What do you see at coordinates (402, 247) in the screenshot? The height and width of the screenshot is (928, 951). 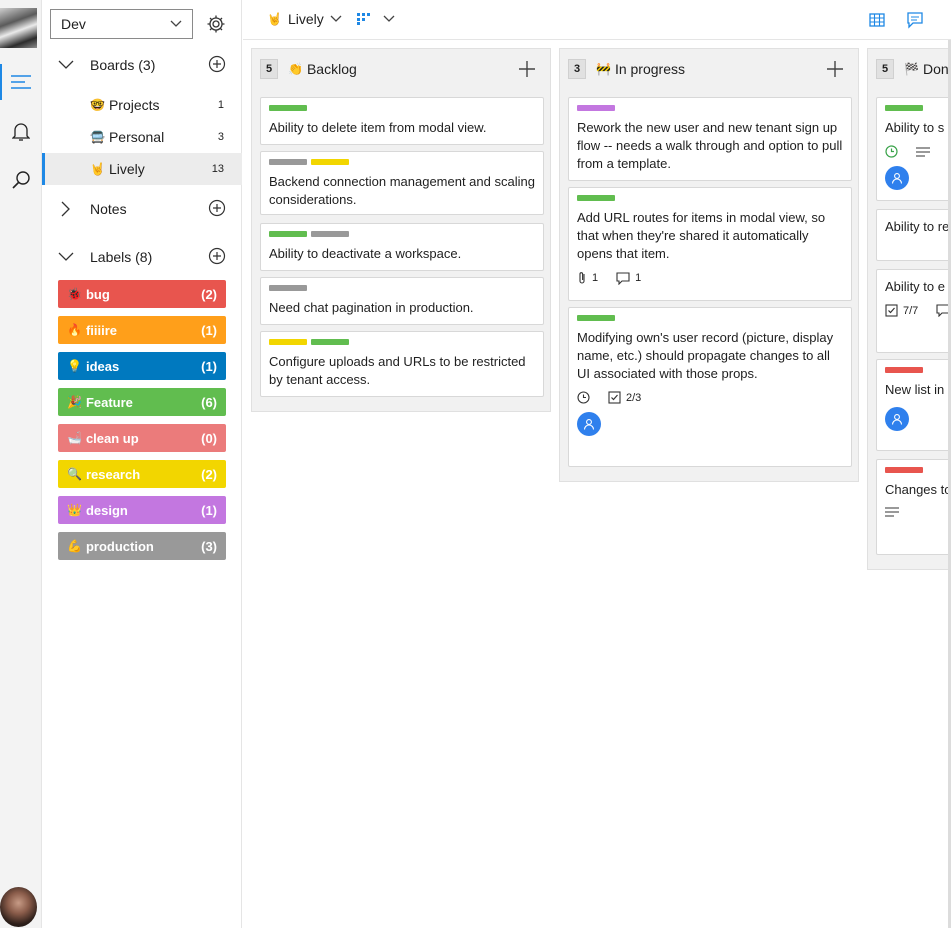 I see `card: Ability to deactivate a workspace.` at bounding box center [402, 247].